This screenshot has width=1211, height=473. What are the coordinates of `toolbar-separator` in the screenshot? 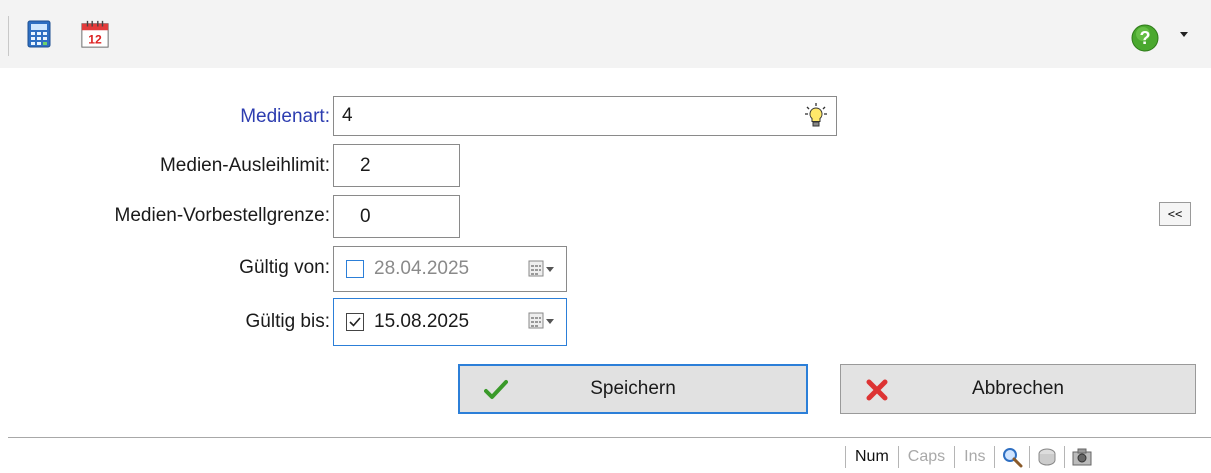 It's located at (8, 36).